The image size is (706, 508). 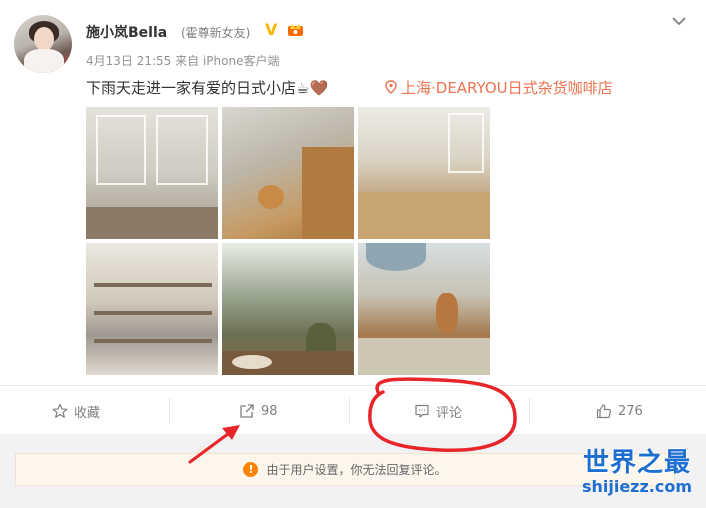 What do you see at coordinates (630, 411) in the screenshot?
I see `like-count: 276` at bounding box center [630, 411].